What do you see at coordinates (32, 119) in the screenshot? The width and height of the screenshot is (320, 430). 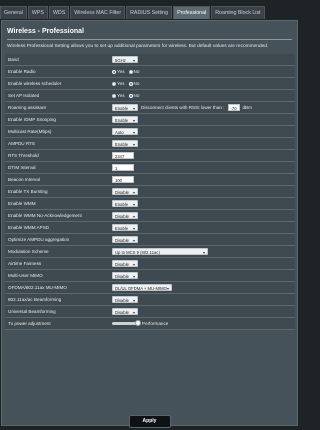 I see `setting-label: Enable IGMP Snooping` at bounding box center [32, 119].